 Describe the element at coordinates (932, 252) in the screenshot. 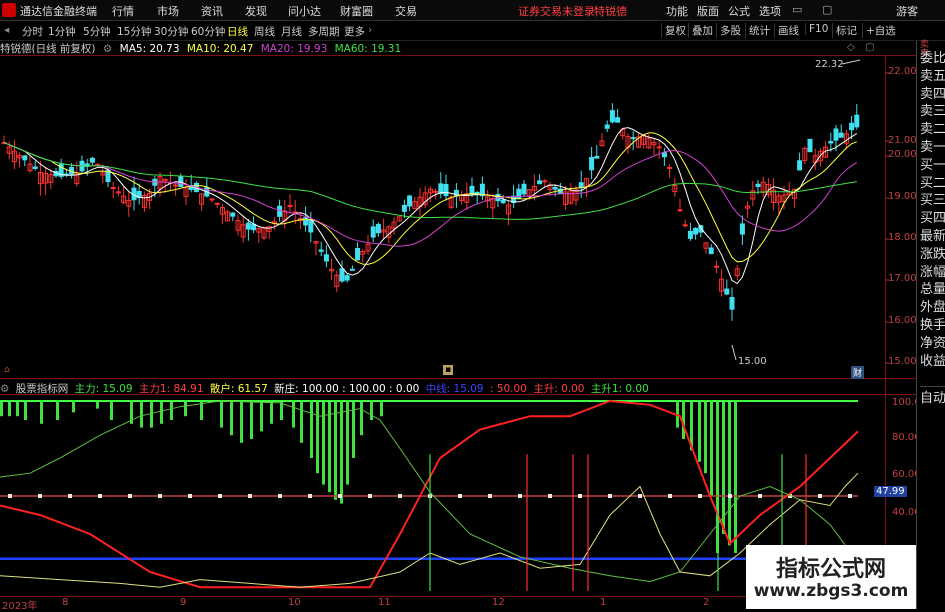

I see `side-item-11: 涨跌` at that location.